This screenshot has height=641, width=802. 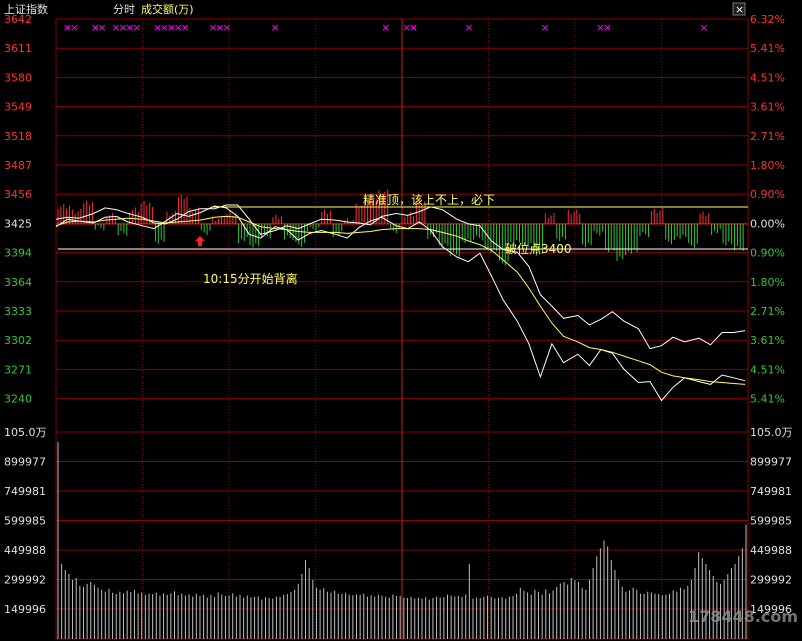 What do you see at coordinates (18, 194) in the screenshot?
I see `price-tick-left: 3456` at bounding box center [18, 194].